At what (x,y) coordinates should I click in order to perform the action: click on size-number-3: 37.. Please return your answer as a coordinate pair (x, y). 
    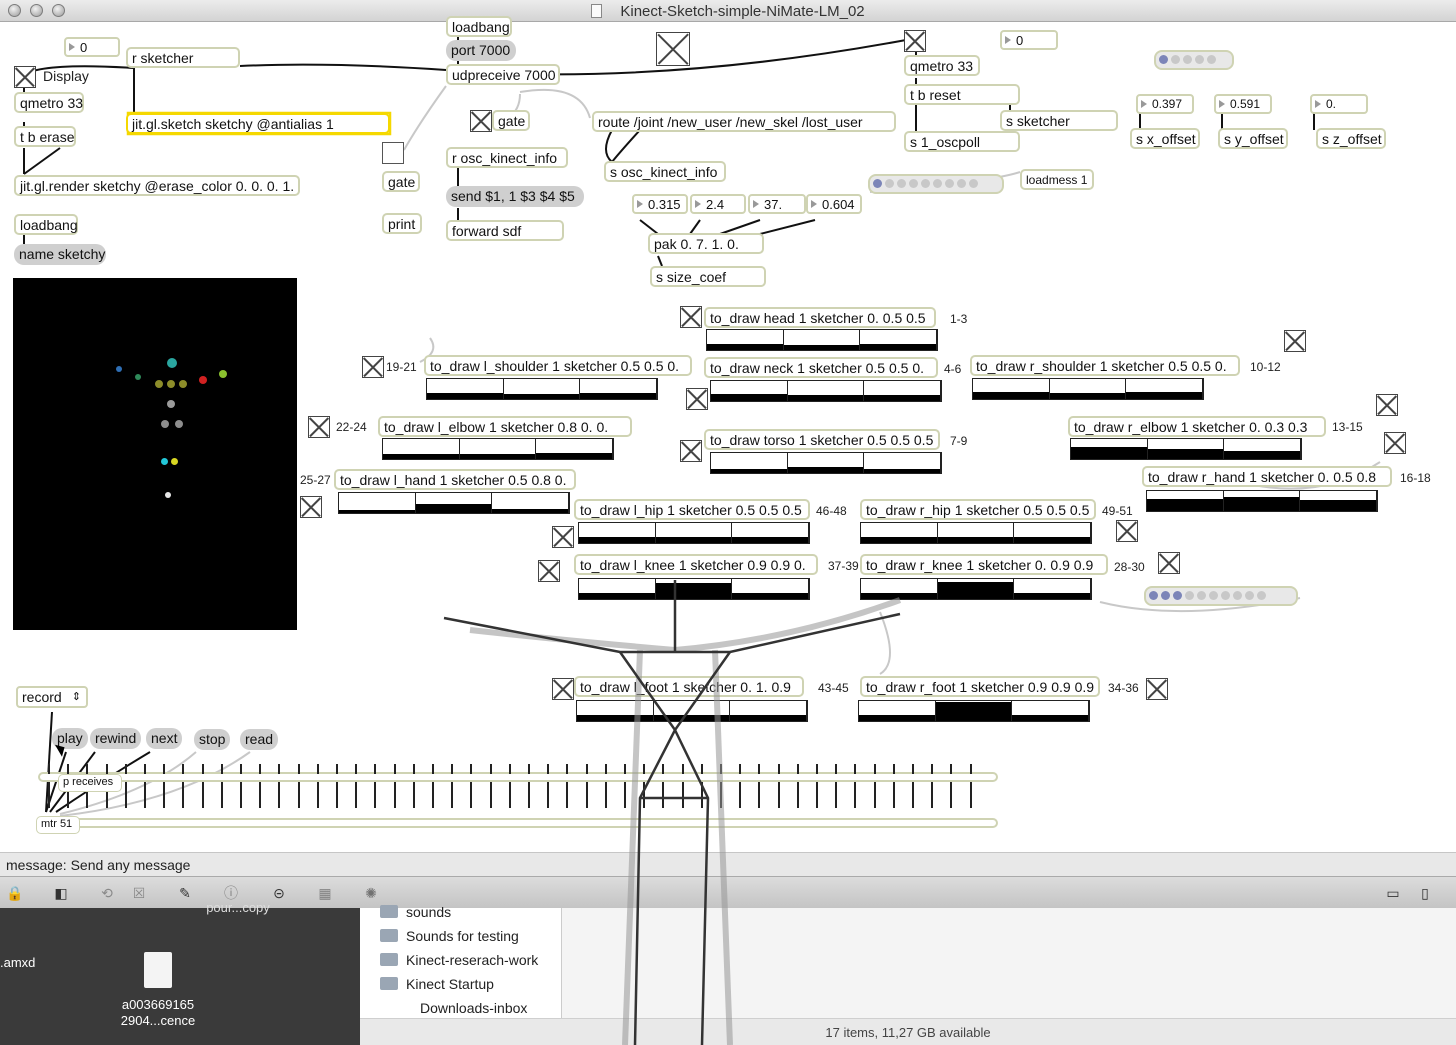
    Looking at the image, I should click on (777, 204).